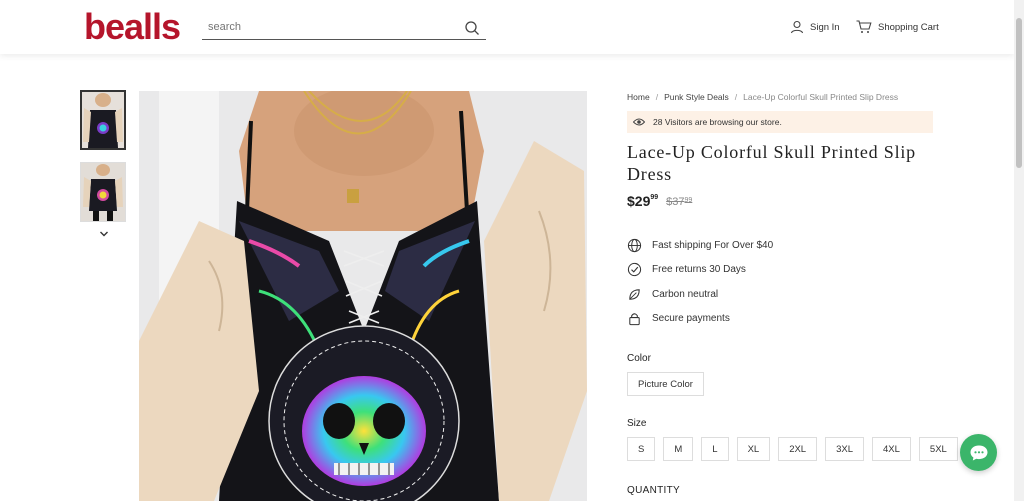  What do you see at coordinates (780, 294) in the screenshot?
I see `feature-item: Carbon neutral` at bounding box center [780, 294].